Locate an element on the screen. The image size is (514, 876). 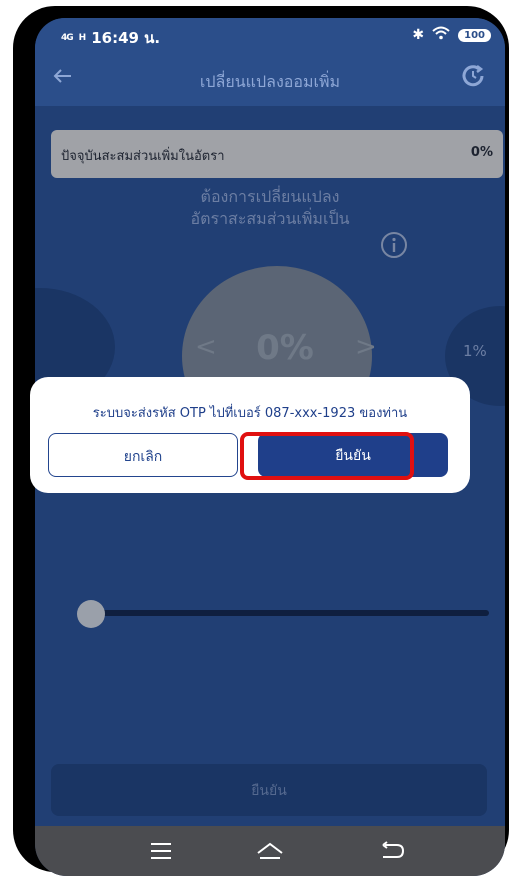
home-icon is located at coordinates (270, 851).